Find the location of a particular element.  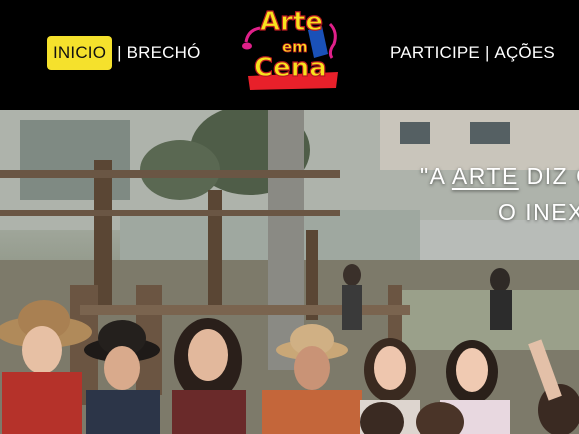

nav-left: INICIO | BRECHÓ is located at coordinates (124, 53).